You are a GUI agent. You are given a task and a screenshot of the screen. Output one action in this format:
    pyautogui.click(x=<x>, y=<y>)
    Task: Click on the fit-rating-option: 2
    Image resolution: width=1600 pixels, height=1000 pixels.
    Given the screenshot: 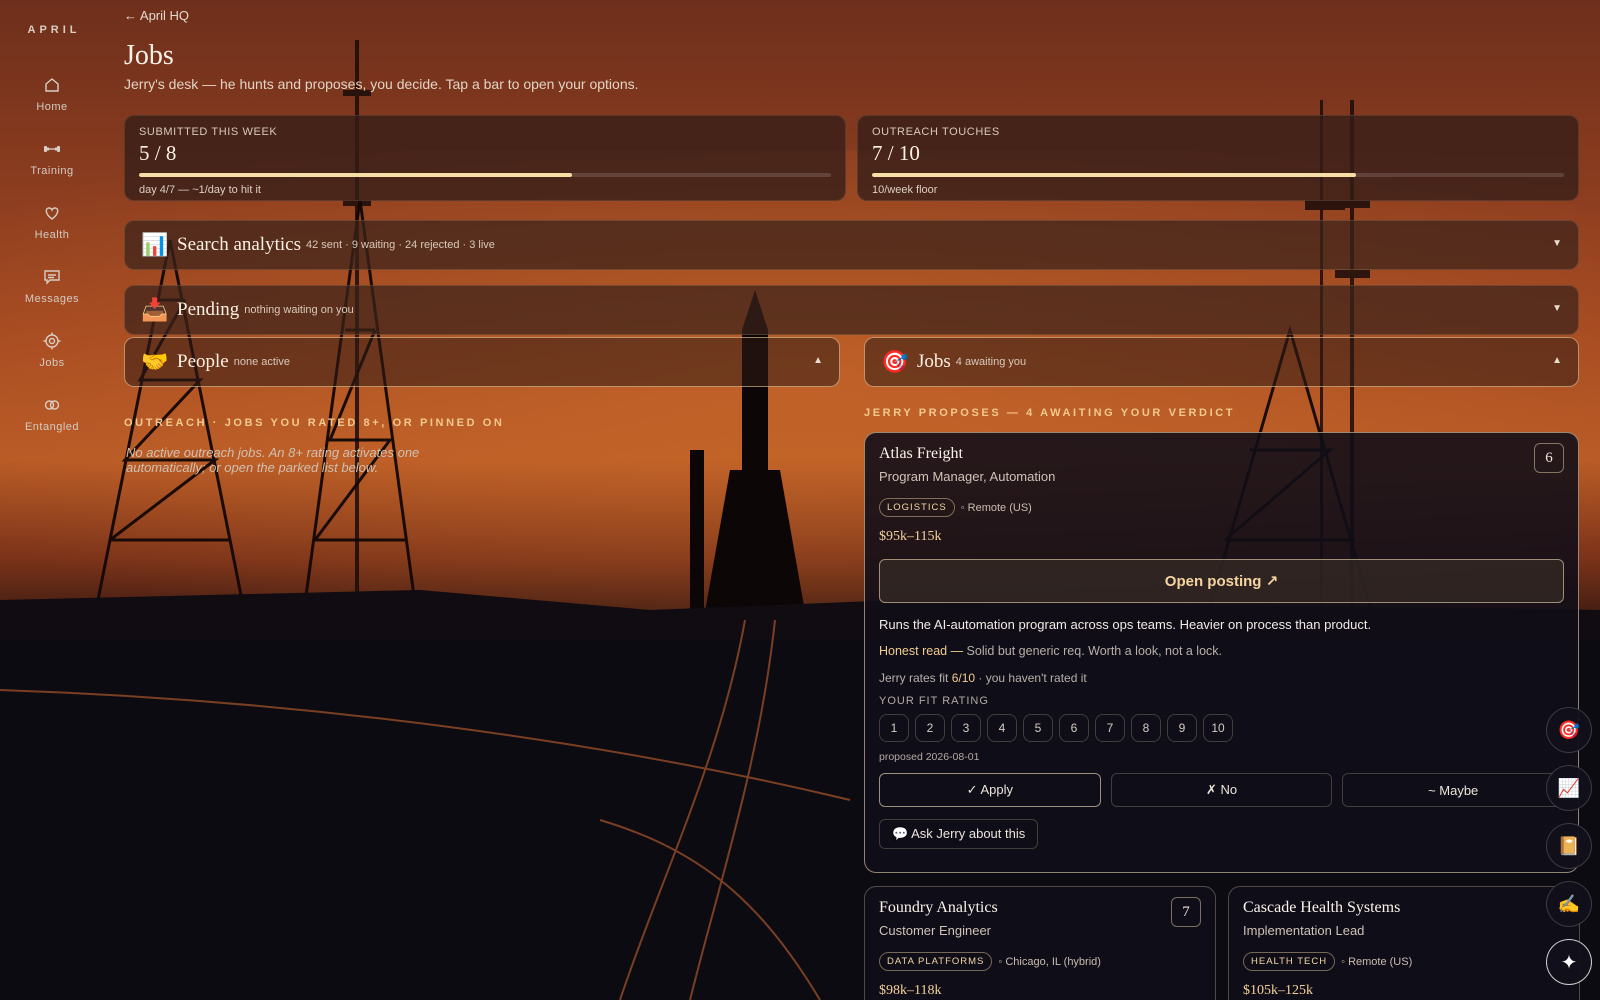 What is the action you would take?
    pyautogui.click(x=930, y=728)
    